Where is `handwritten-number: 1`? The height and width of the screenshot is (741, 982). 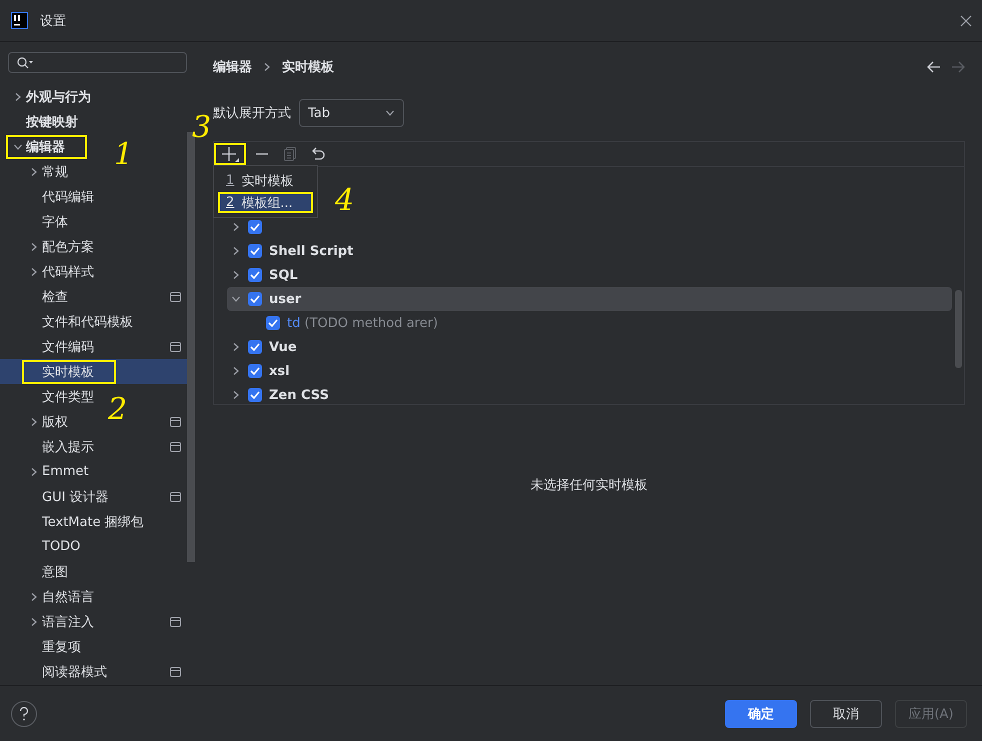
handwritten-number: 1 is located at coordinates (124, 155).